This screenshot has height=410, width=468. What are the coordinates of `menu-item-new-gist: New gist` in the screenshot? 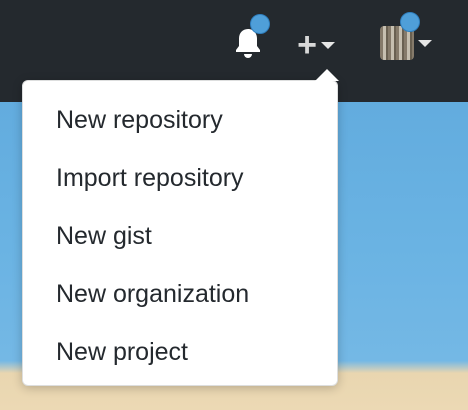 It's located at (180, 236).